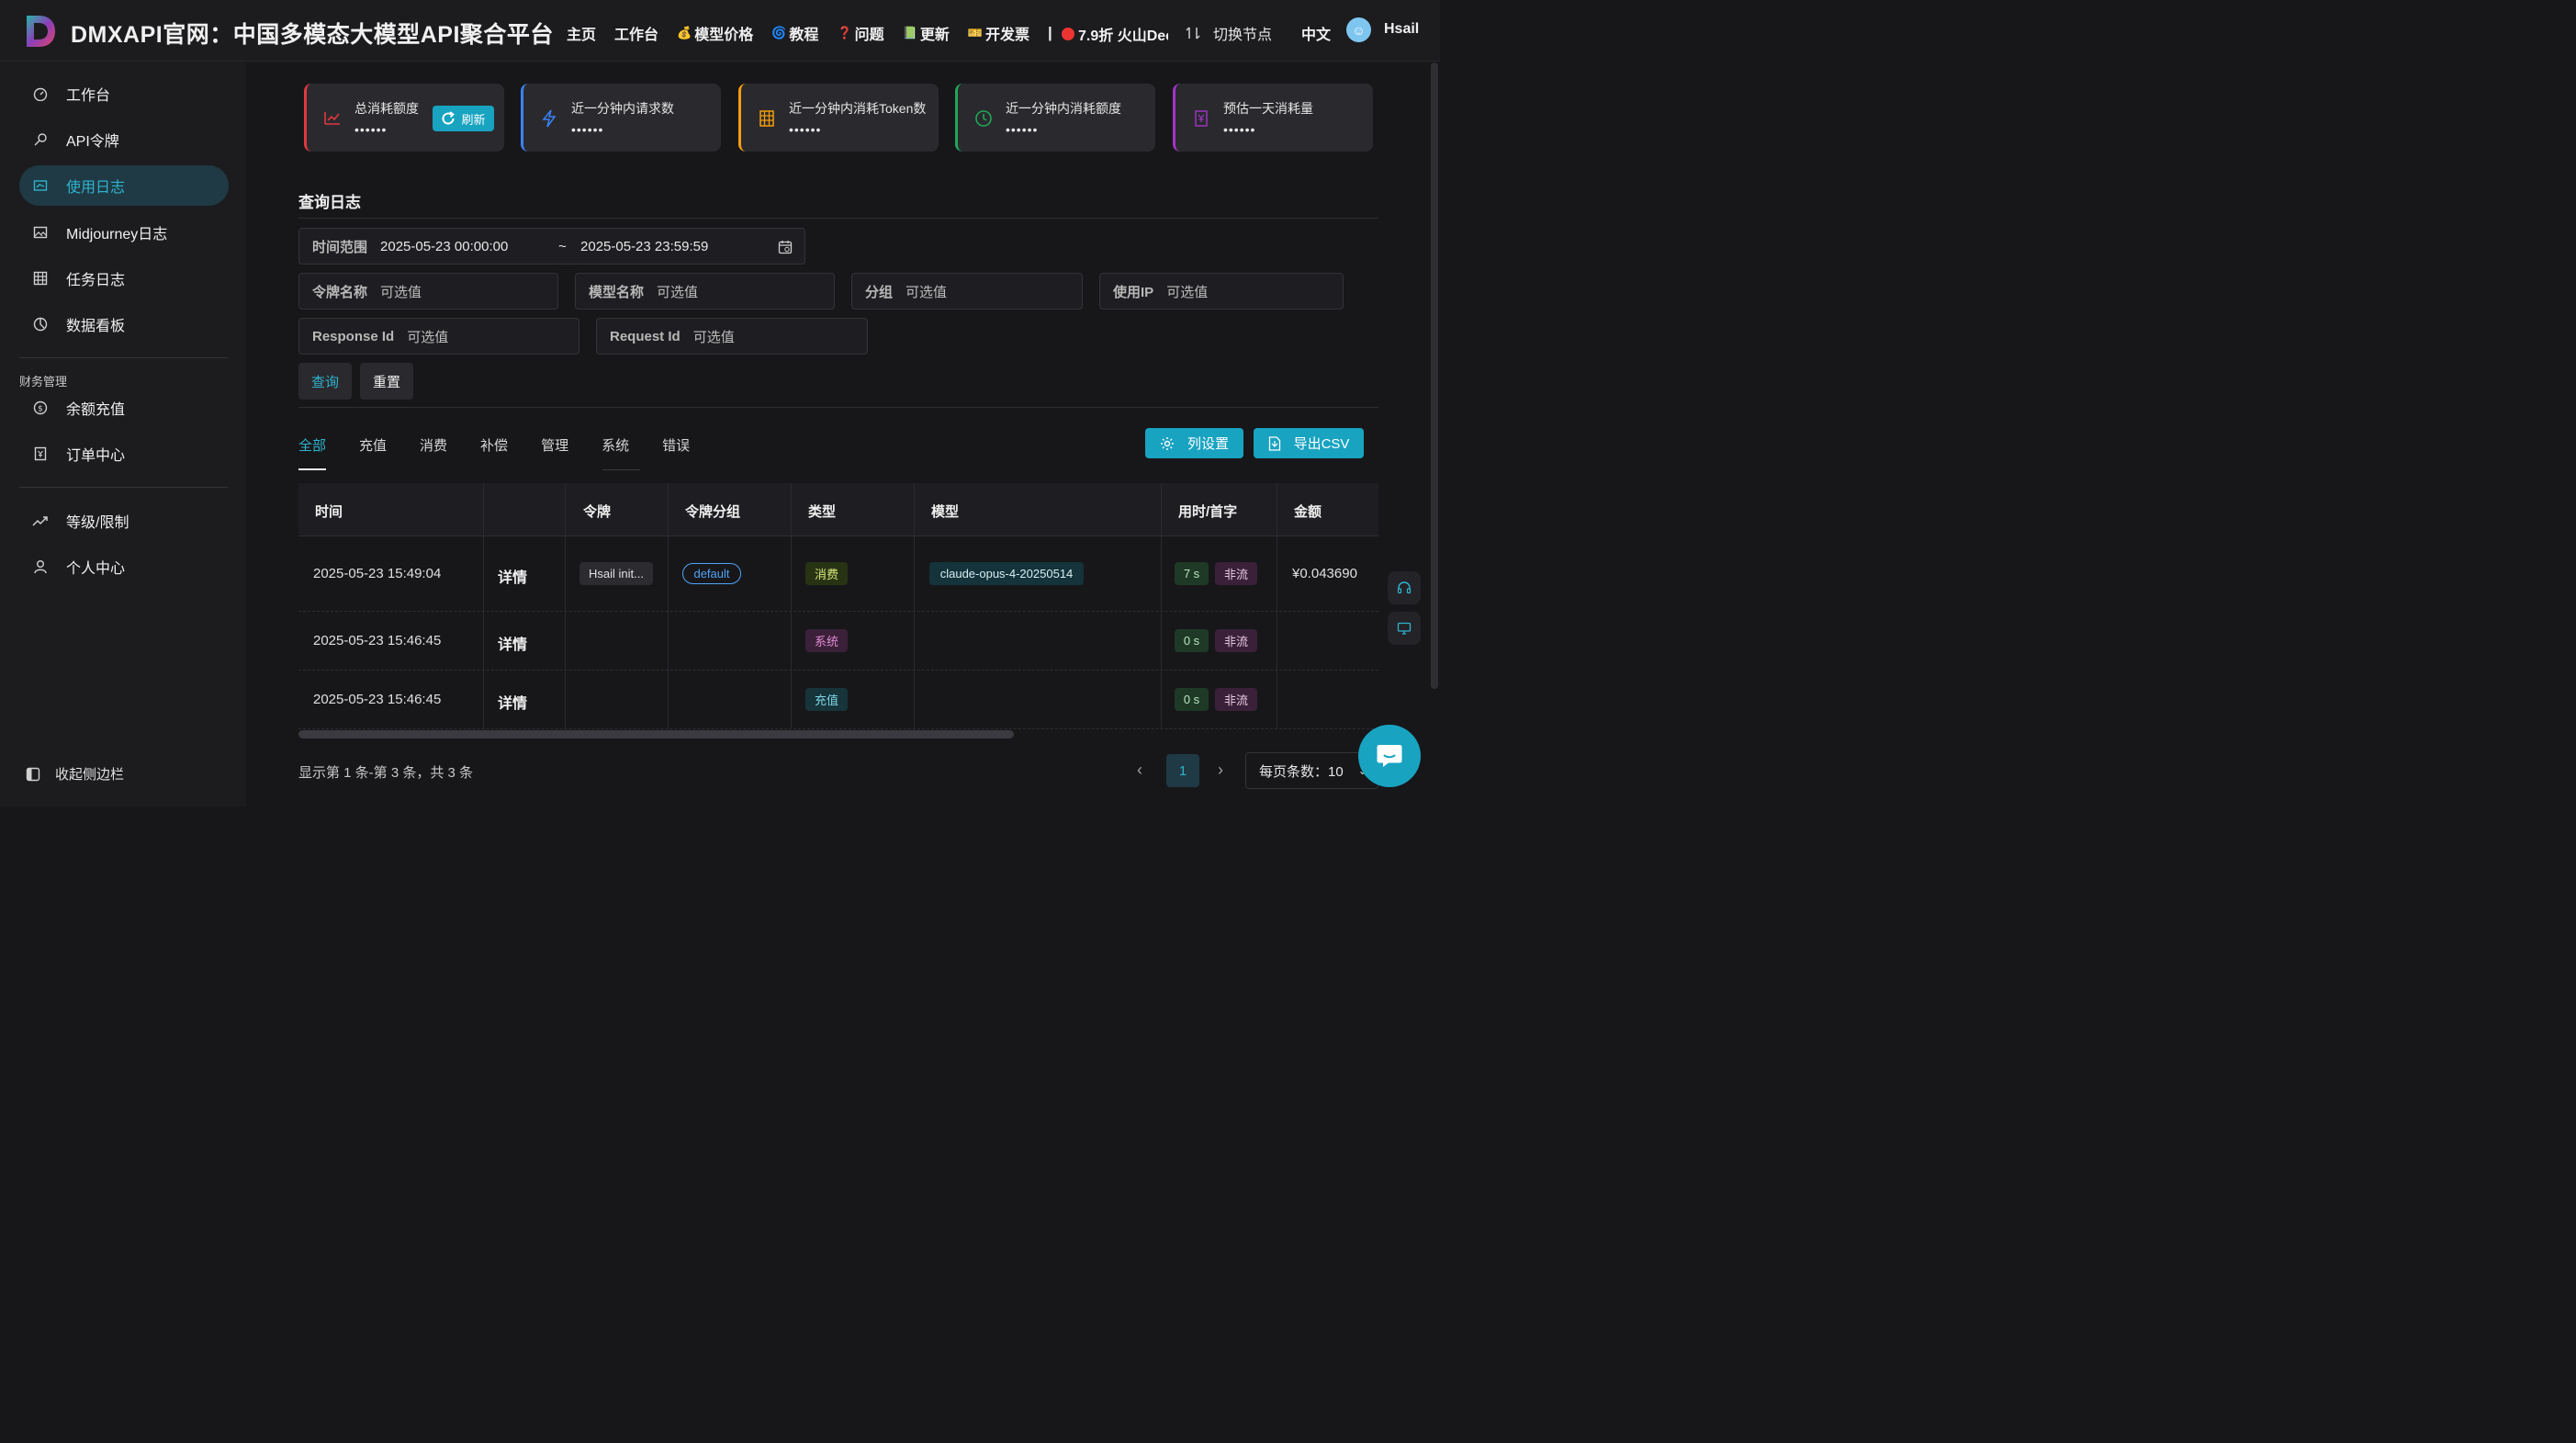 This screenshot has width=2576, height=1443. What do you see at coordinates (1187, 291) in the screenshot?
I see `ip-input: 可选值` at bounding box center [1187, 291].